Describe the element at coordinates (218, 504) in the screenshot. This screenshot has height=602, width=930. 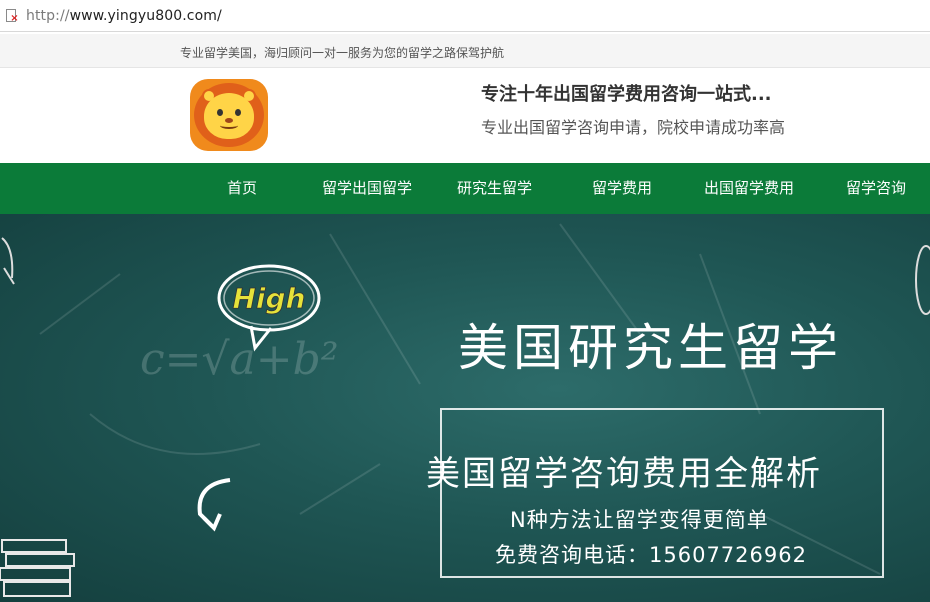
I see `curved-arrow-icon` at that location.